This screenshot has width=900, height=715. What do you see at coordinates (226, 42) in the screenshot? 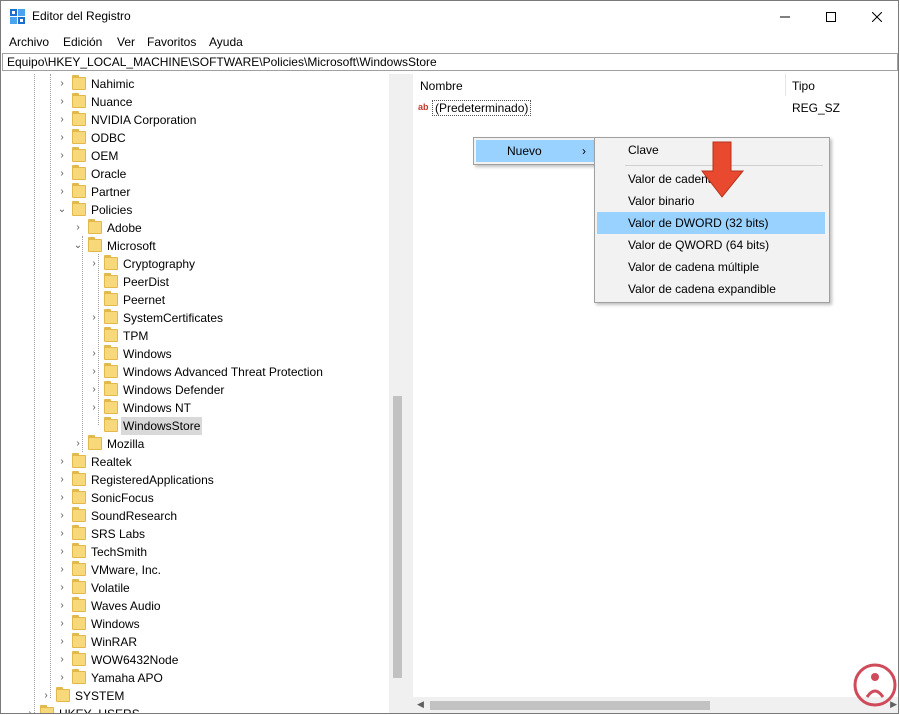
I see `menu-ayuda: Ayuda` at bounding box center [226, 42].